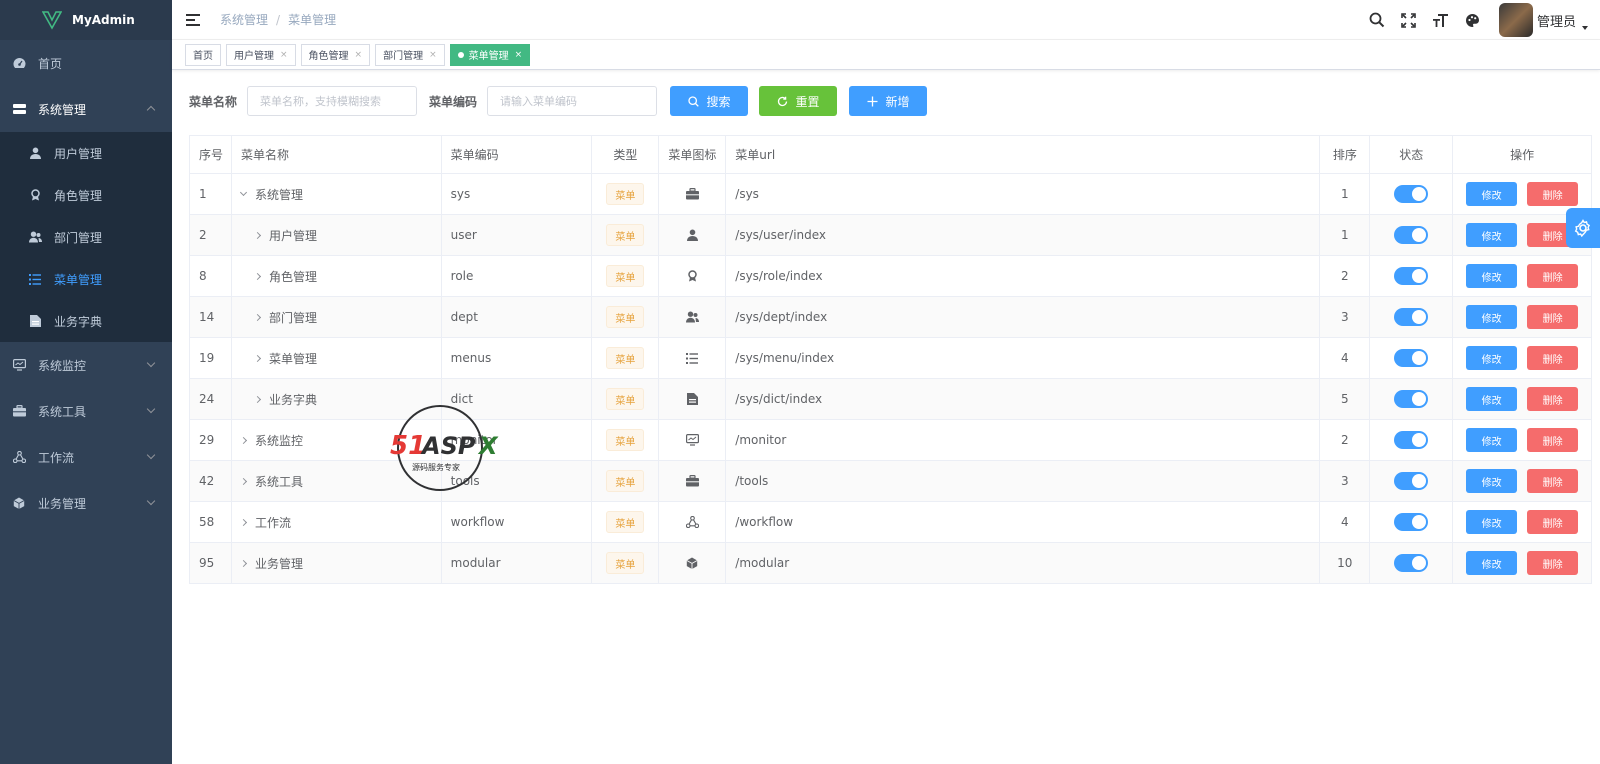 The width and height of the screenshot is (1600, 764). I want to click on add-button: 新增, so click(888, 101).